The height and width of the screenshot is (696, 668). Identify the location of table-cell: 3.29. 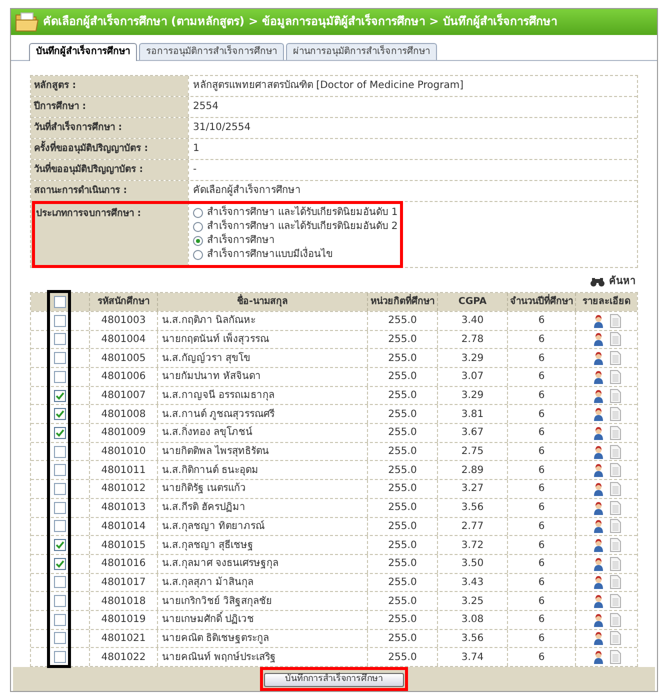
(472, 358).